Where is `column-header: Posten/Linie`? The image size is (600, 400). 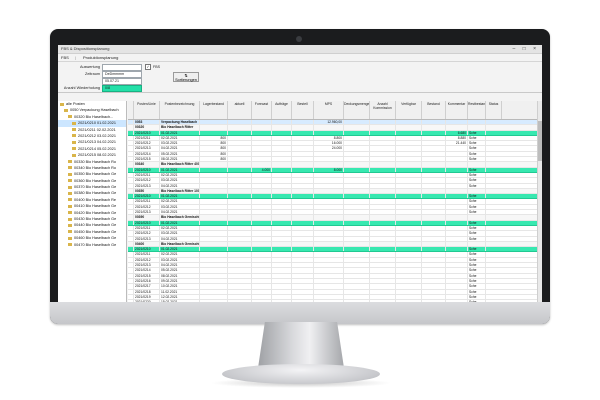 column-header: Posten/Linie is located at coordinates (147, 110).